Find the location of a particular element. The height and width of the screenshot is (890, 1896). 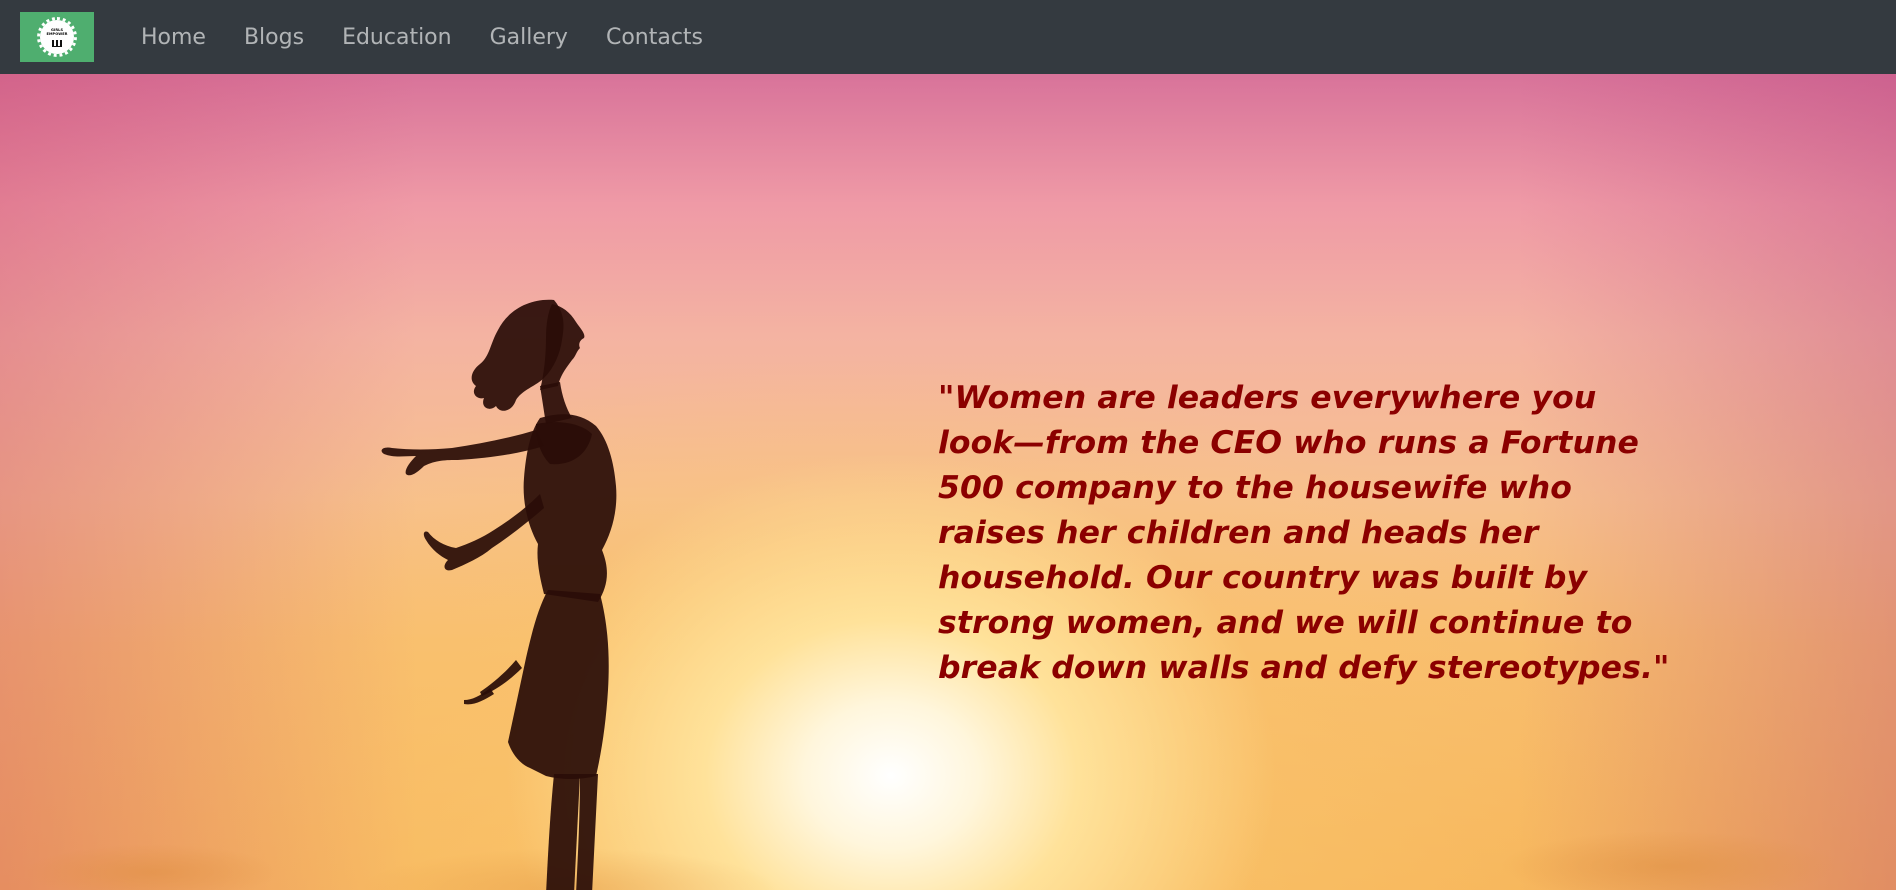

nav-link-blogs: Blogs is located at coordinates (274, 37).